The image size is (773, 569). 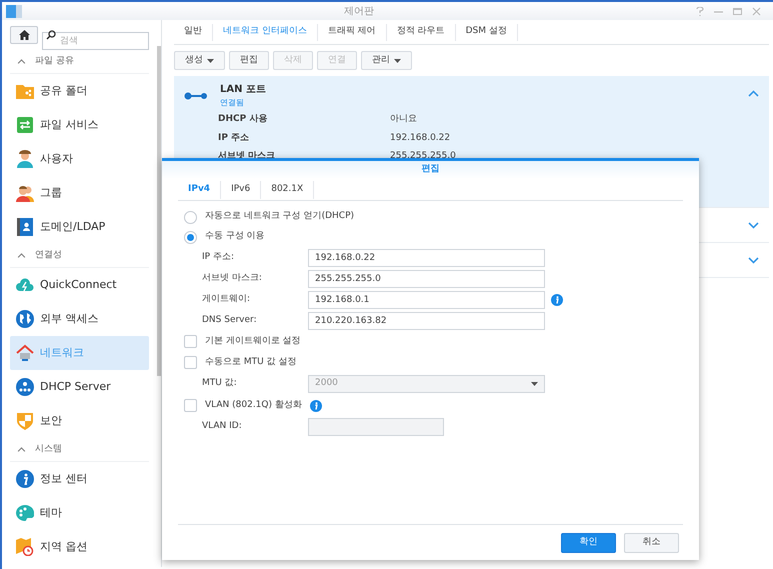 What do you see at coordinates (51, 35) in the screenshot?
I see `search-icon` at bounding box center [51, 35].